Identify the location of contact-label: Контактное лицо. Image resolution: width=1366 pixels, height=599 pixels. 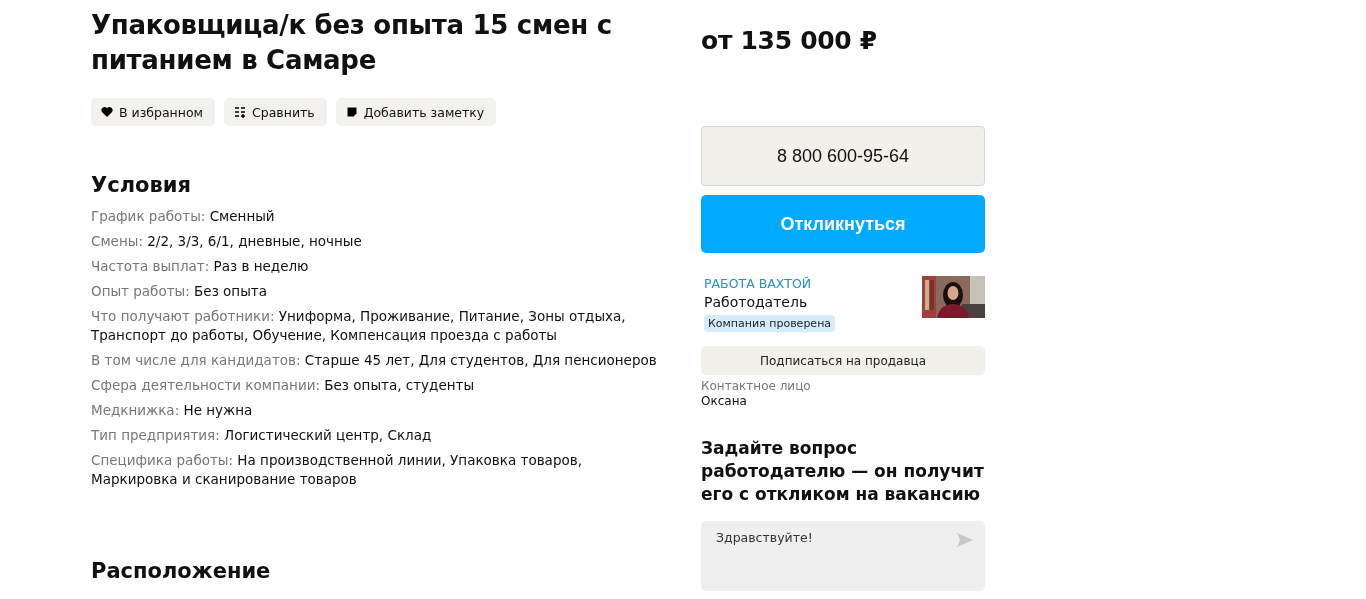
(756, 386).